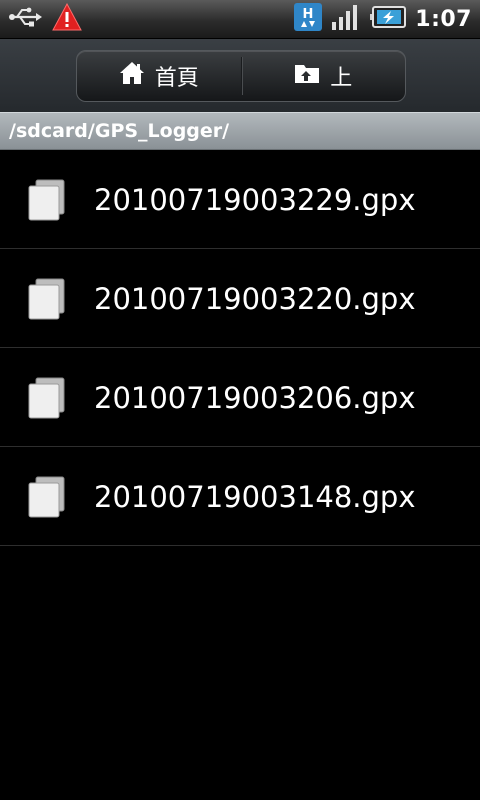 The image size is (480, 800). I want to click on file-list-item: 20100719003220.gpx, so click(240, 298).